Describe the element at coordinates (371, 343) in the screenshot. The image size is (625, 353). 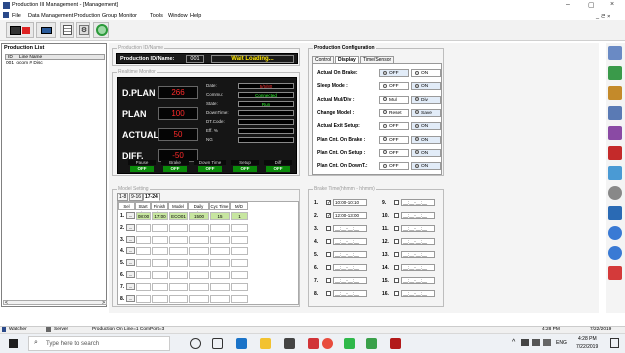
I see `app-green-icon` at that location.